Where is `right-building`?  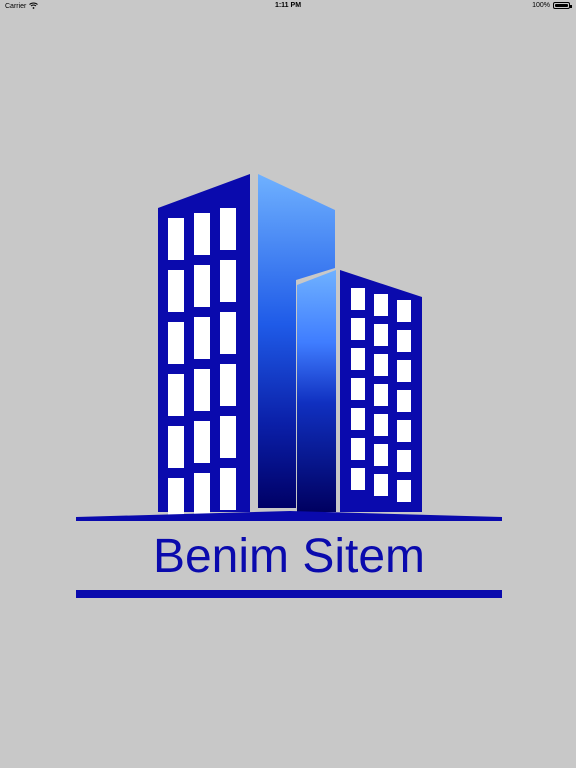 right-building is located at coordinates (381, 391).